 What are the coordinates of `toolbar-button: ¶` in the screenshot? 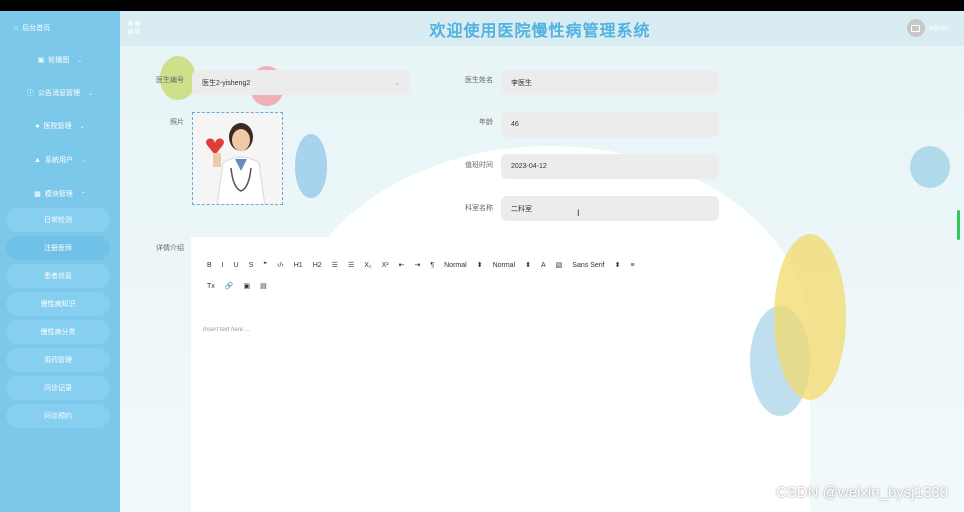 It's located at (432, 265).